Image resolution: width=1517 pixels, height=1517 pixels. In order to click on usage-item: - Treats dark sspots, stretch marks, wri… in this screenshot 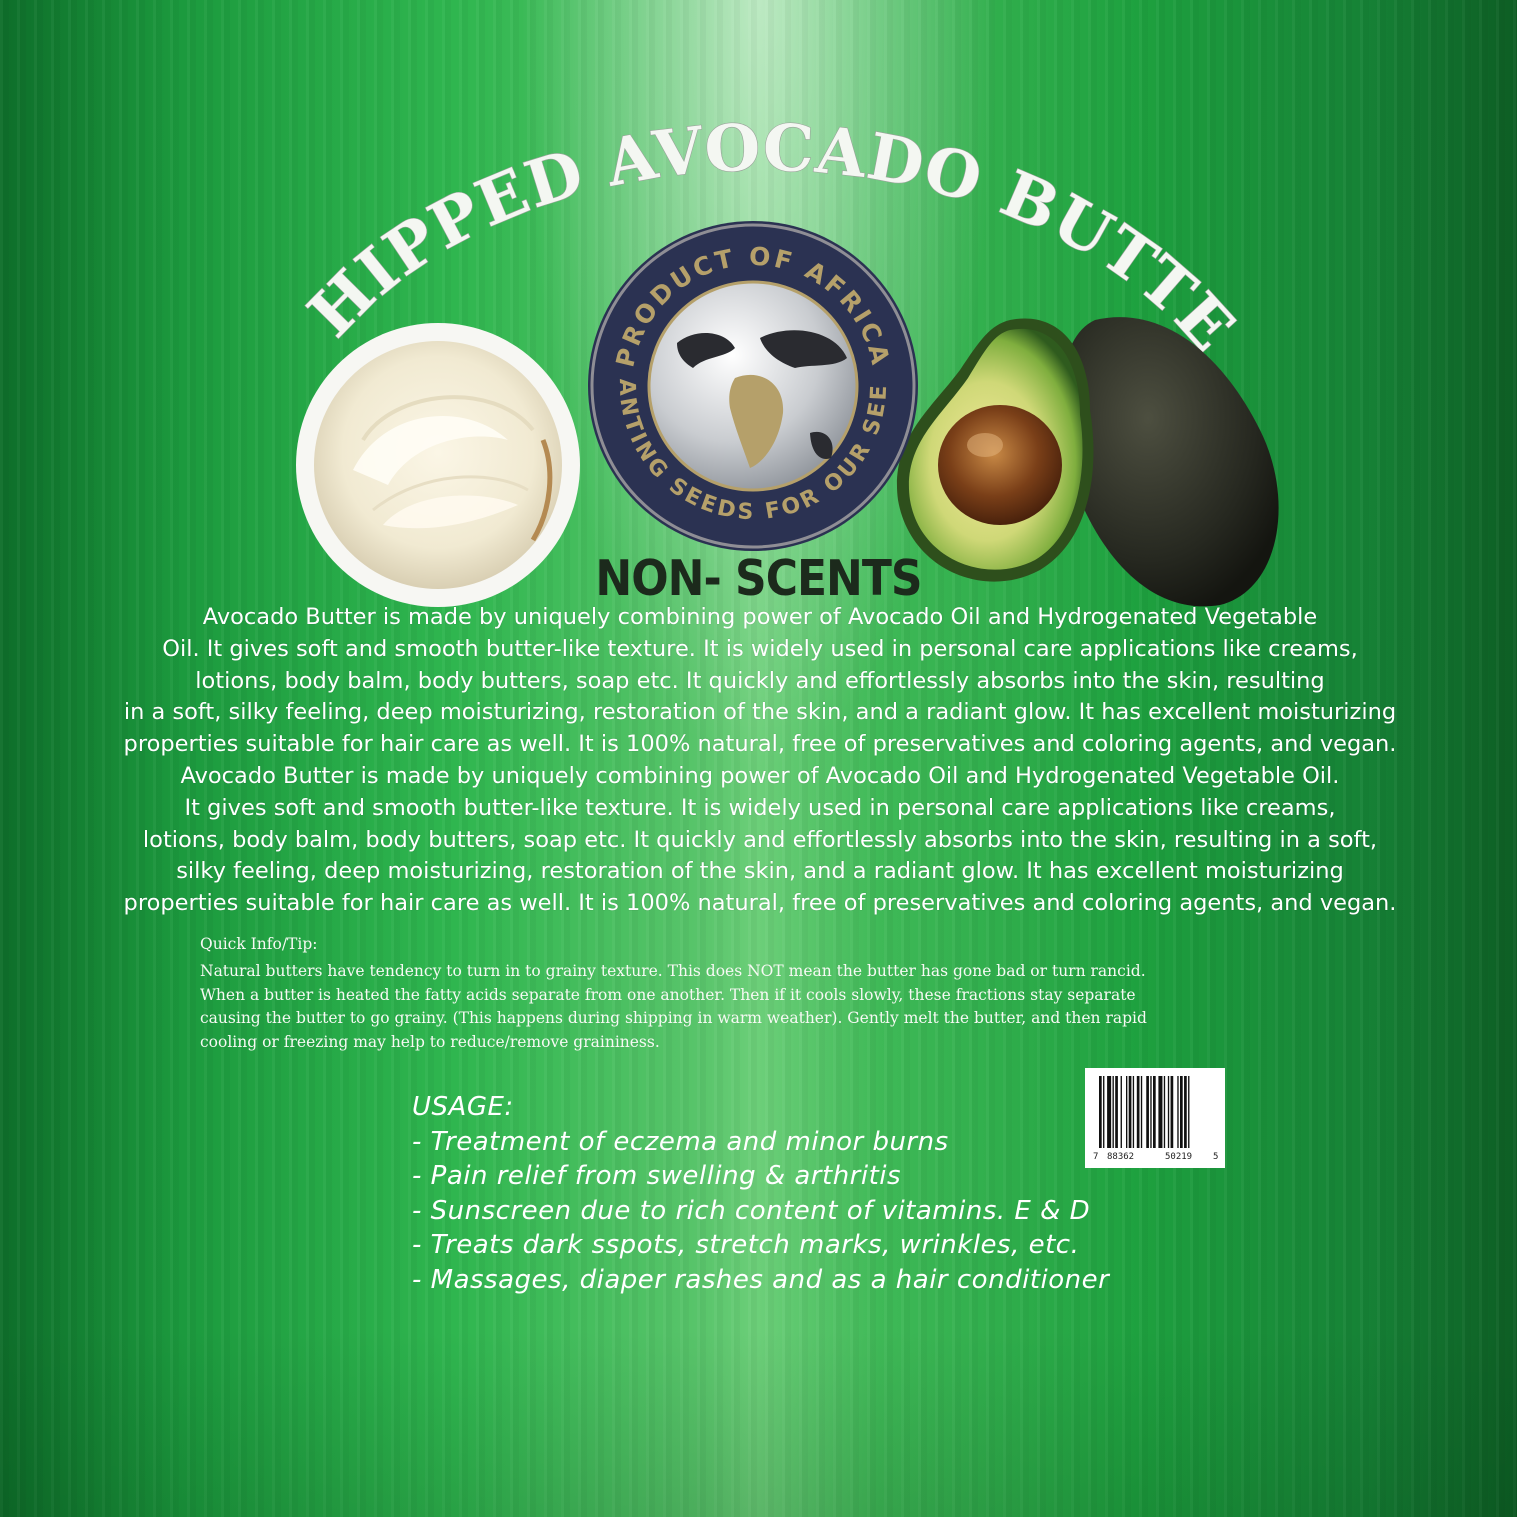, I will do `click(746, 1245)`.